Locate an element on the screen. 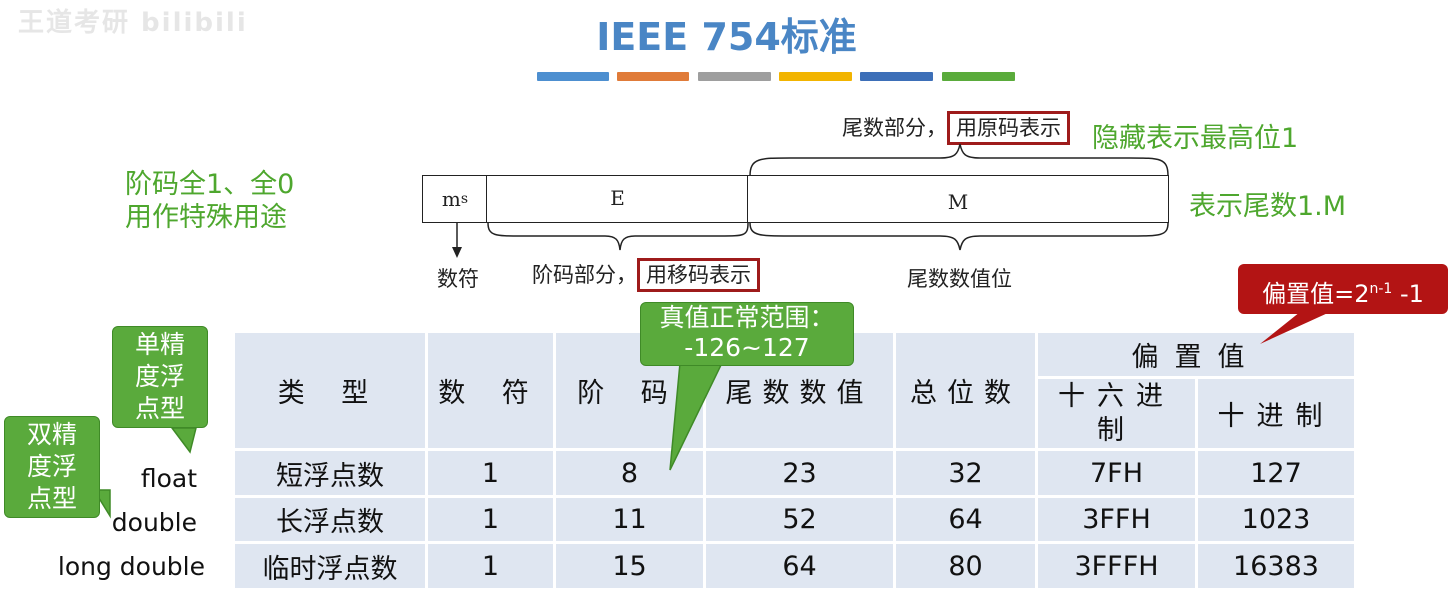  single-callout-line2: 度浮 is located at coordinates (159, 376).